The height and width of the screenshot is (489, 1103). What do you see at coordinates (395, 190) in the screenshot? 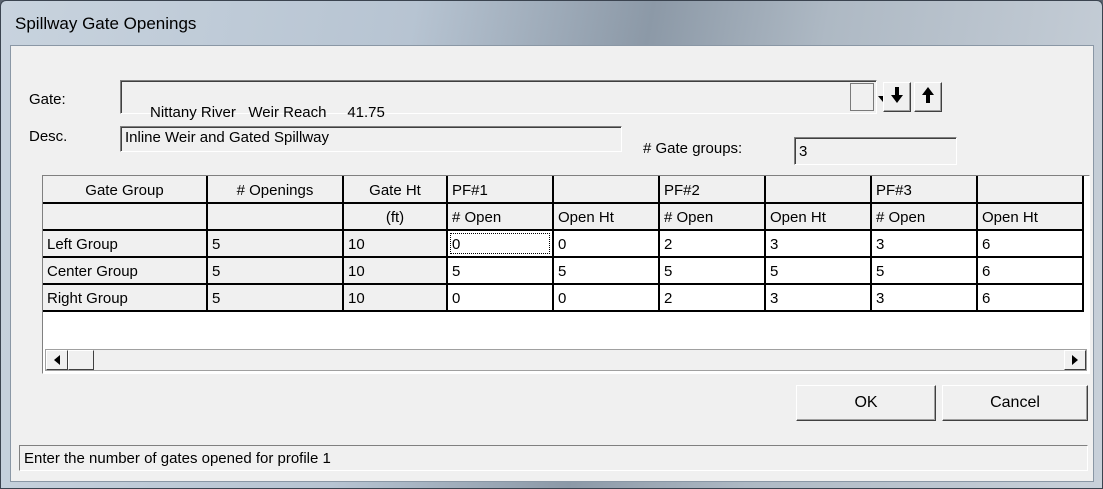
I see `header-gate-ht: Gate Ht` at bounding box center [395, 190].